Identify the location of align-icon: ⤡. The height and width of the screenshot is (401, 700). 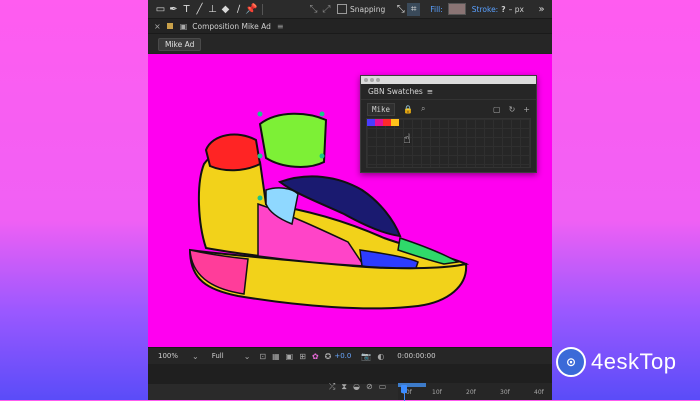
(313, 9).